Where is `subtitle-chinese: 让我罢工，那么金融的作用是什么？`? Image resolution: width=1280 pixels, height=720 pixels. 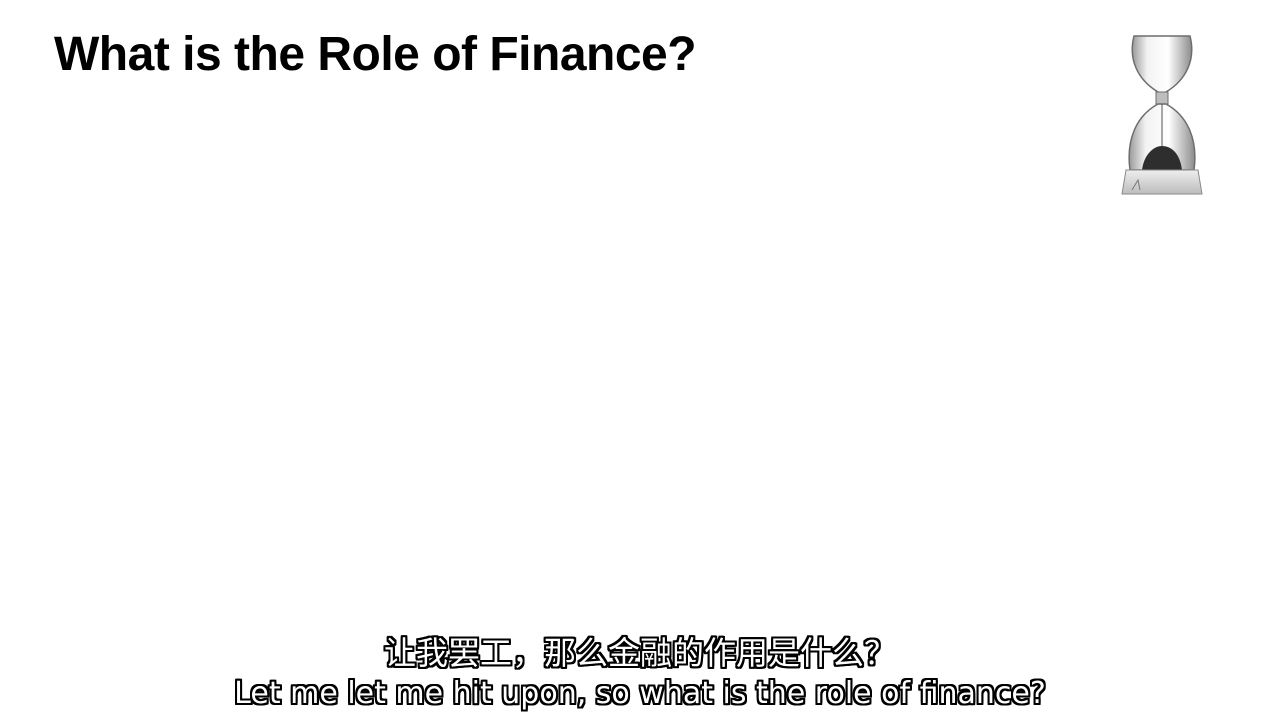
subtitle-chinese: 让我罢工，那么金融的作用是什么？ is located at coordinates (639, 653).